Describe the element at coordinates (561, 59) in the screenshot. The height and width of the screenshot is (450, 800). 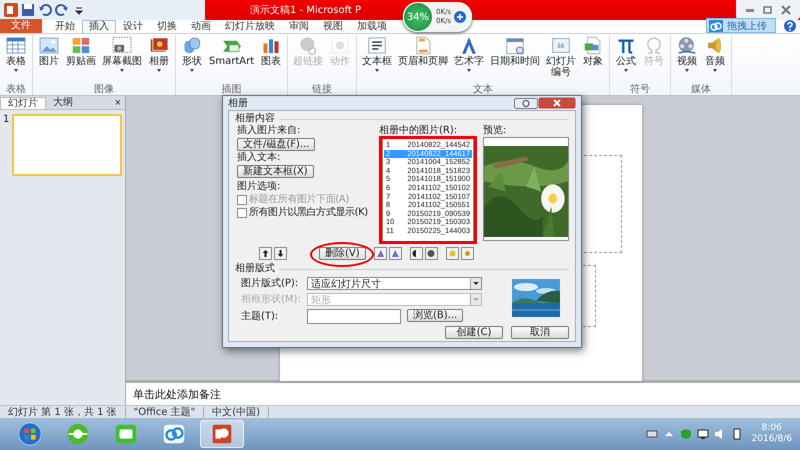
I see `ribbon-button: 幻灯片编号` at that location.